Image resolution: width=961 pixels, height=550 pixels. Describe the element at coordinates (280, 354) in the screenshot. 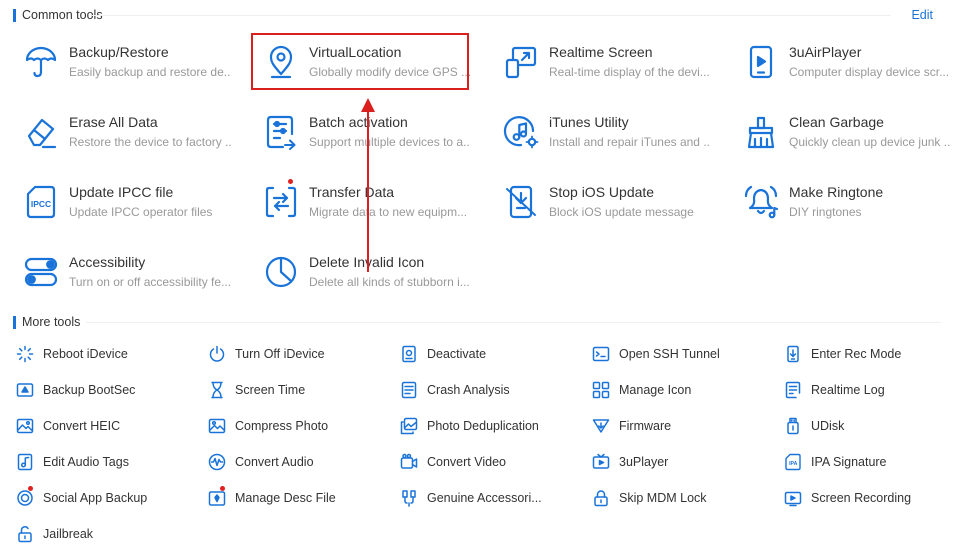

I see `more-tool-label: Turn Off iDevice` at that location.